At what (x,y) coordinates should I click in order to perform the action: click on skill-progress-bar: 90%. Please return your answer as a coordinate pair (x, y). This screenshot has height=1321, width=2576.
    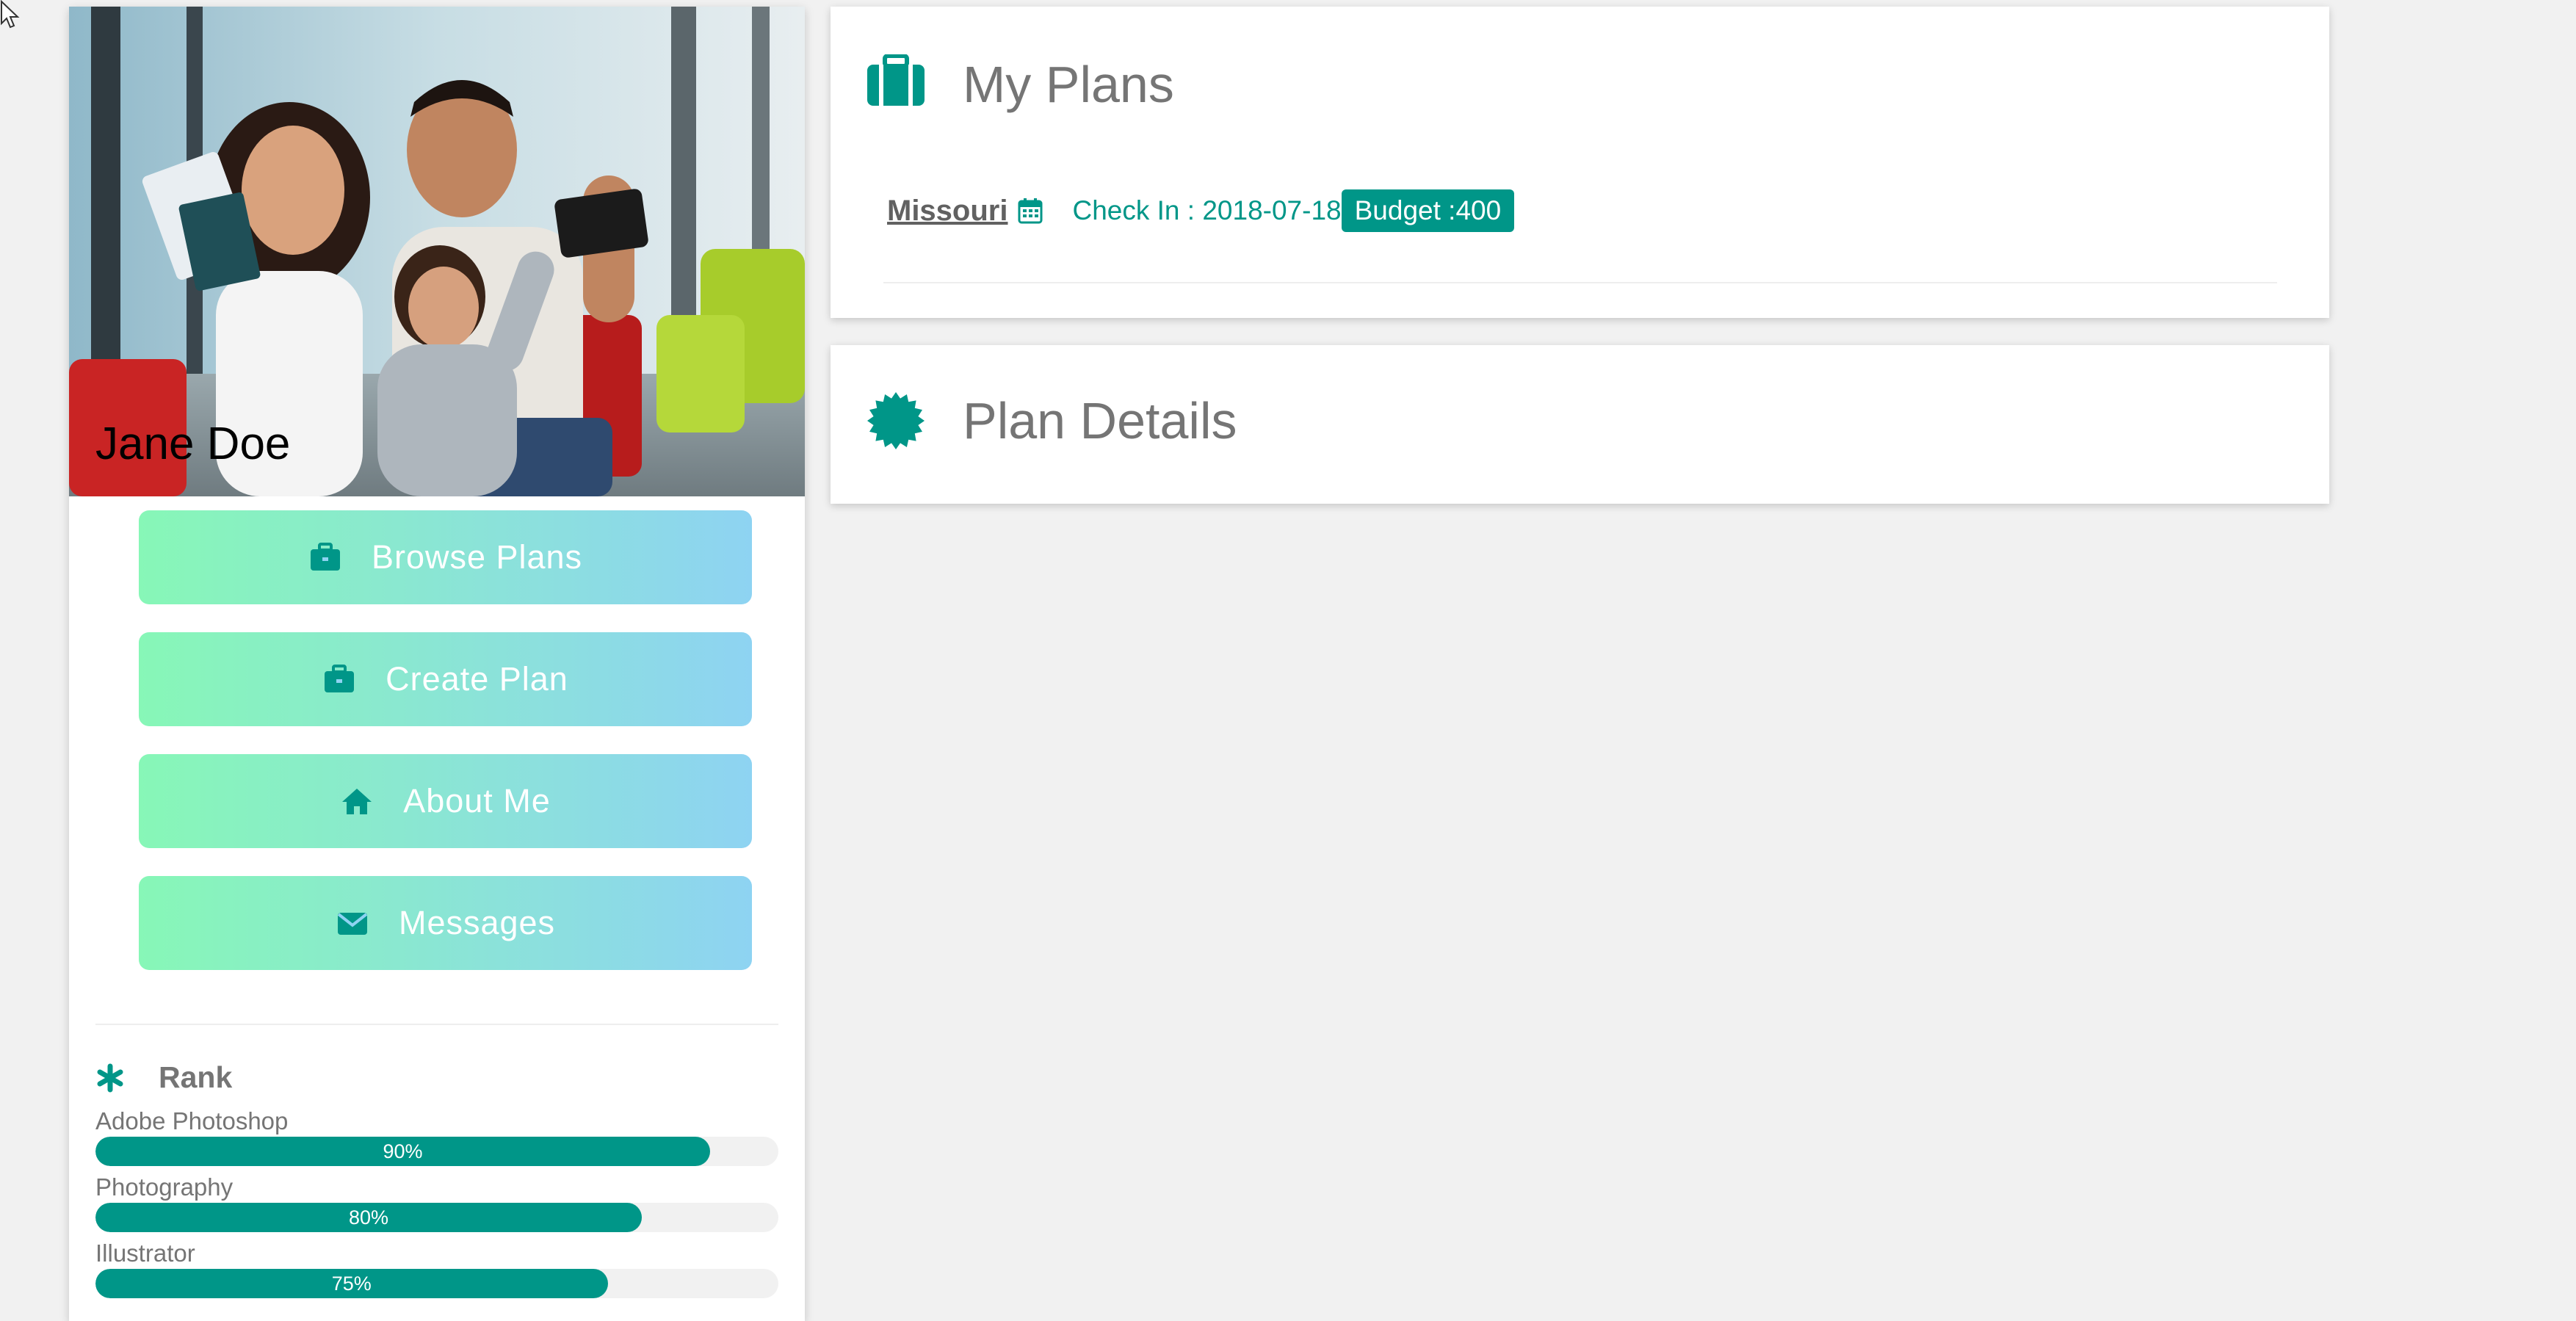
    Looking at the image, I should click on (402, 1151).